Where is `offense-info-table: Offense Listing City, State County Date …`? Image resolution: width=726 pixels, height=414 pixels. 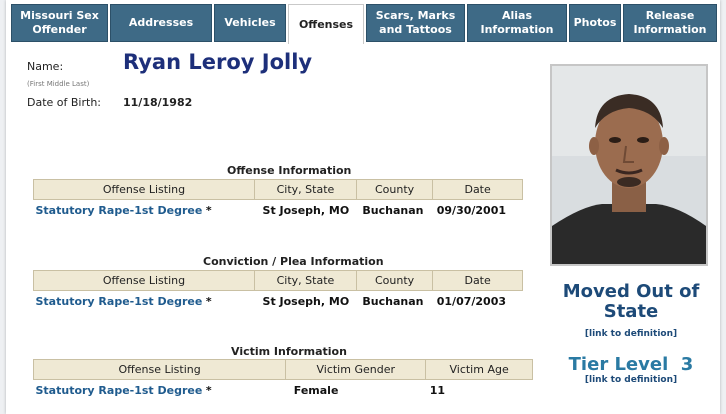
offense-info-table: Offense Listing City, State County Date … is located at coordinates (277, 200).